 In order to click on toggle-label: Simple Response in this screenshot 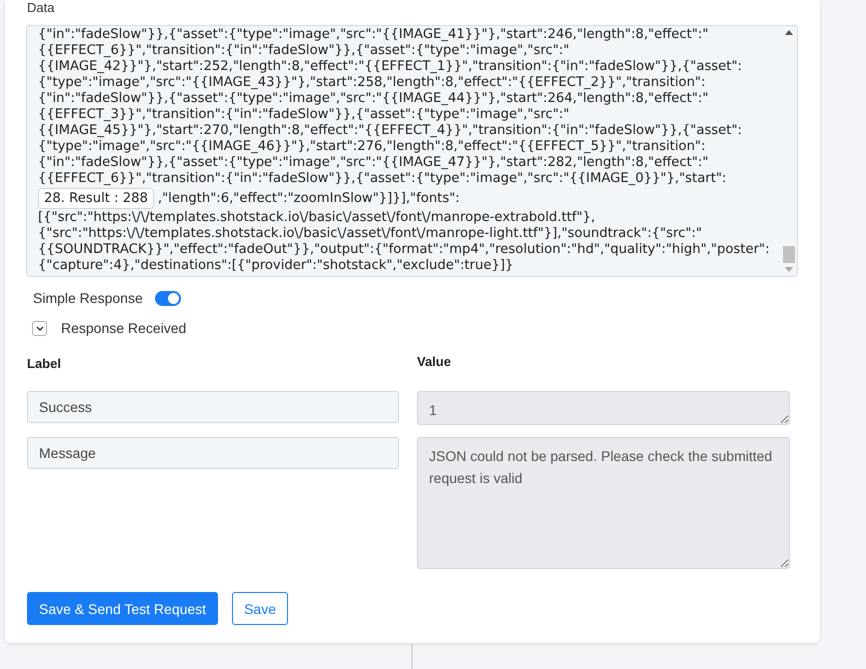, I will do `click(88, 298)`.